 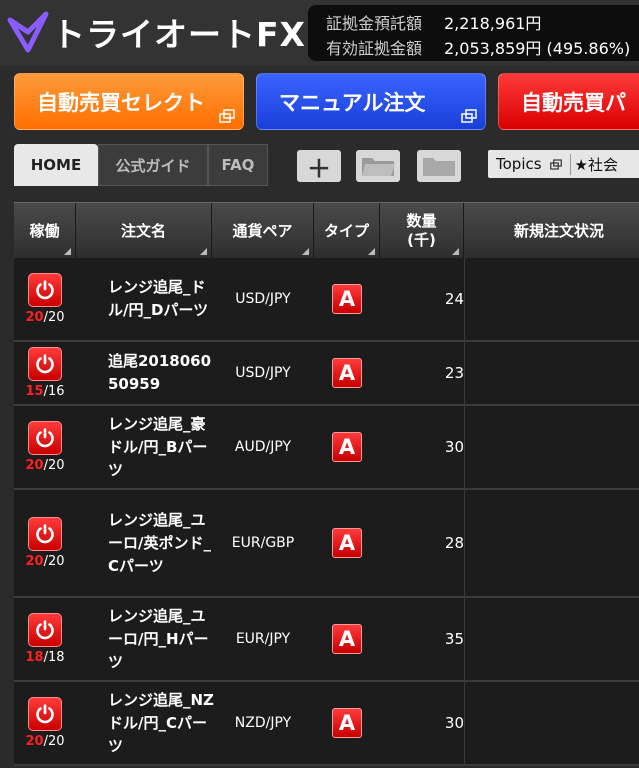 I want to click on margin-deposit-value: 2,218,961円, so click(x=493, y=23).